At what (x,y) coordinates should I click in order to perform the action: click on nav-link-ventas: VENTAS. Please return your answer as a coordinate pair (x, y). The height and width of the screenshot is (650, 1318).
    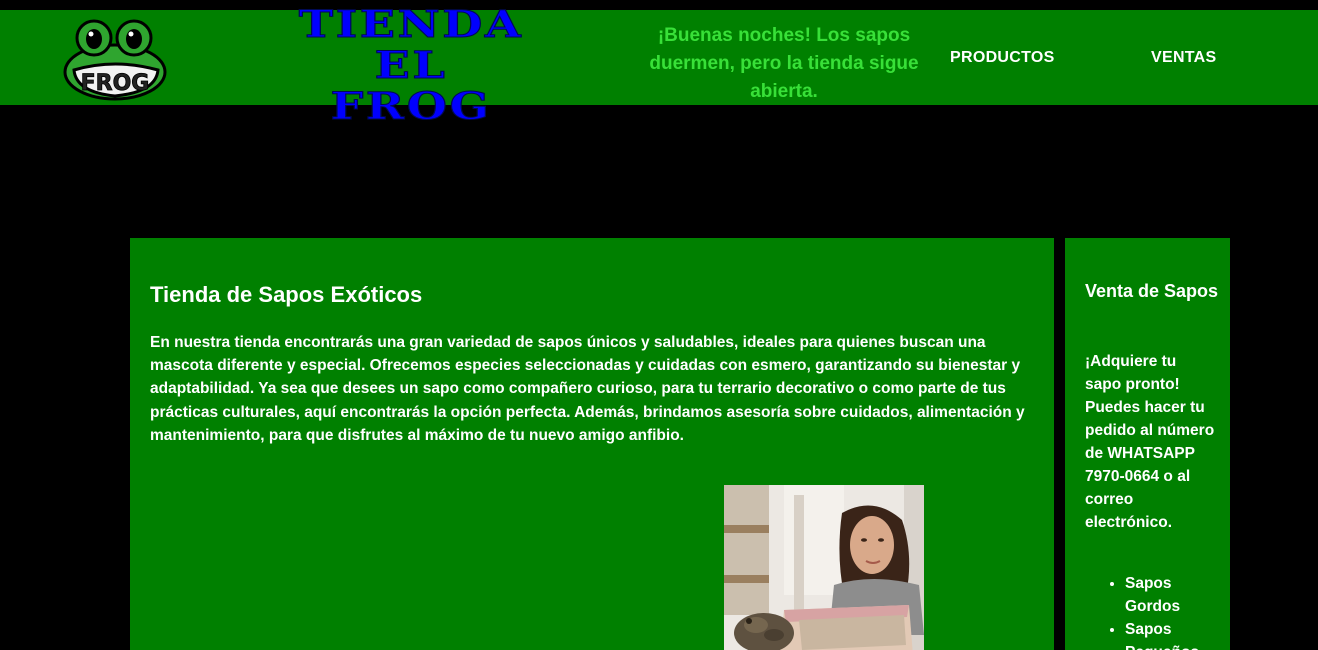
    Looking at the image, I should click on (1184, 58).